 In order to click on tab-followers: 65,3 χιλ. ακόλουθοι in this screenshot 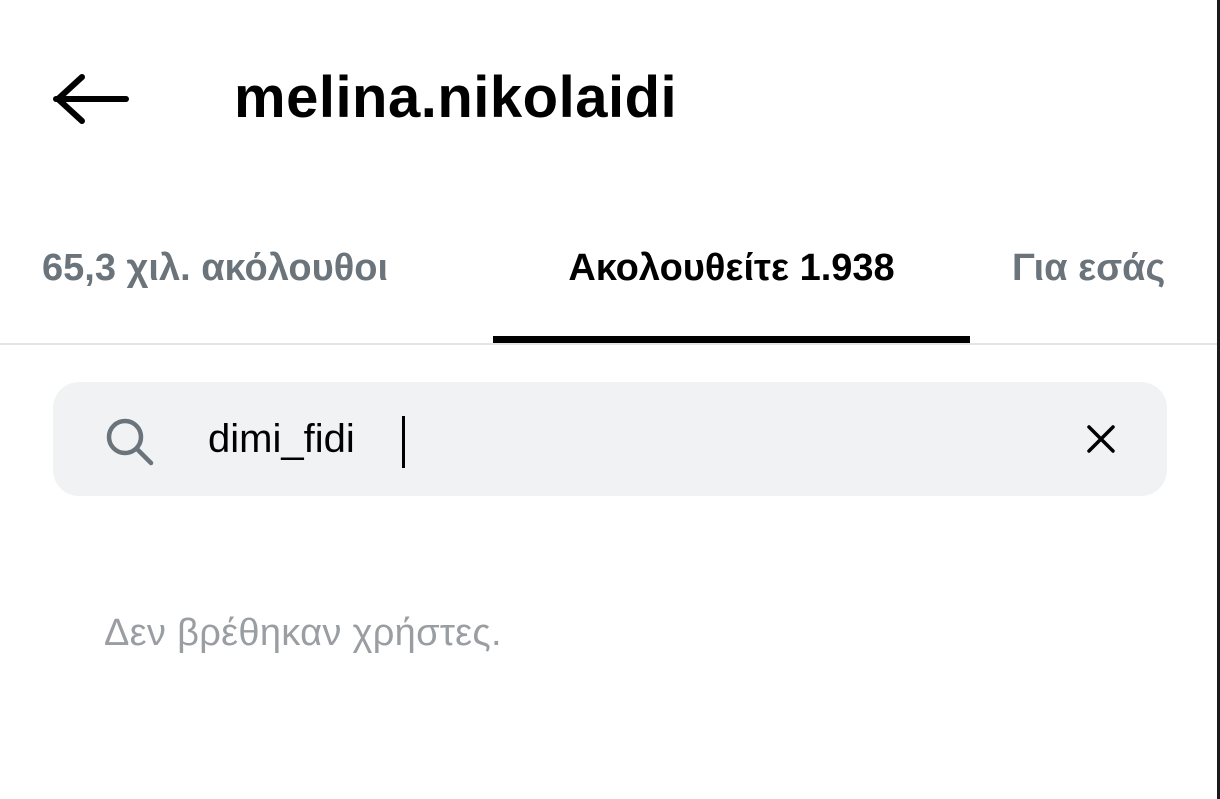, I will do `click(215, 286)`.